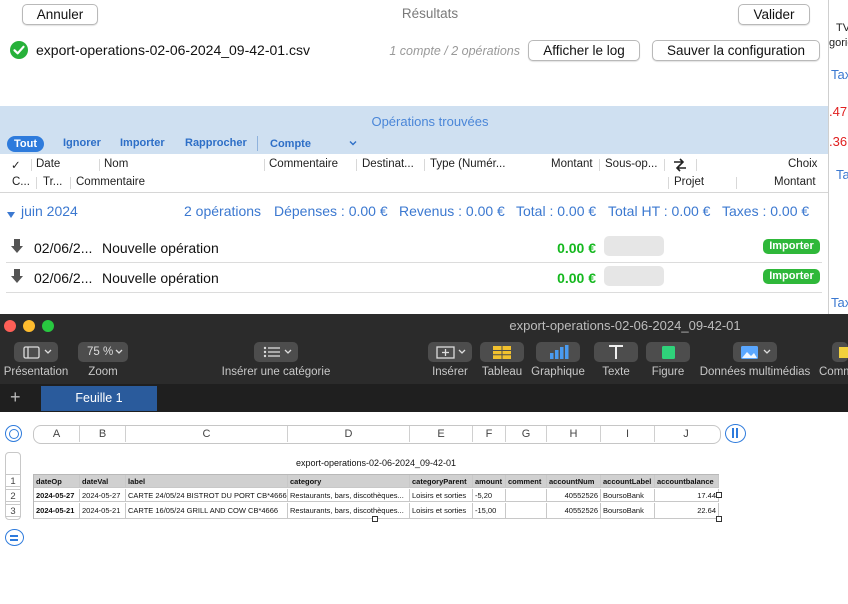  I want to click on filter-ignore-button: Ignorer, so click(82, 143).